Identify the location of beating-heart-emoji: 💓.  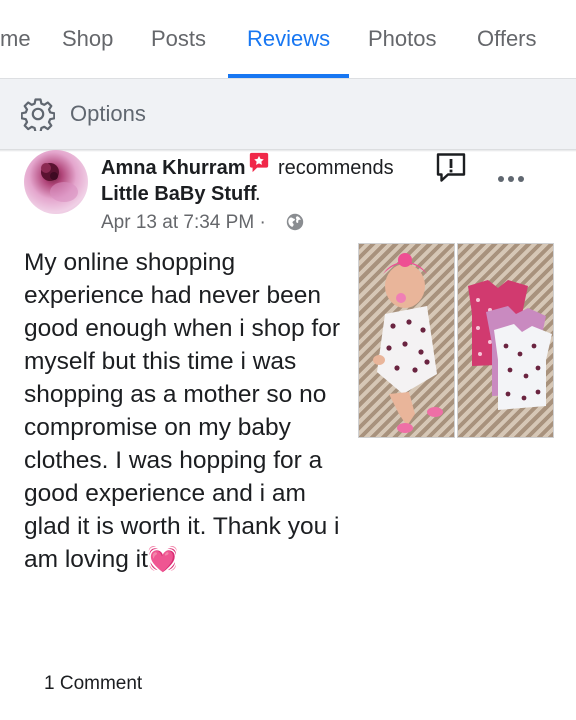
(163, 559).